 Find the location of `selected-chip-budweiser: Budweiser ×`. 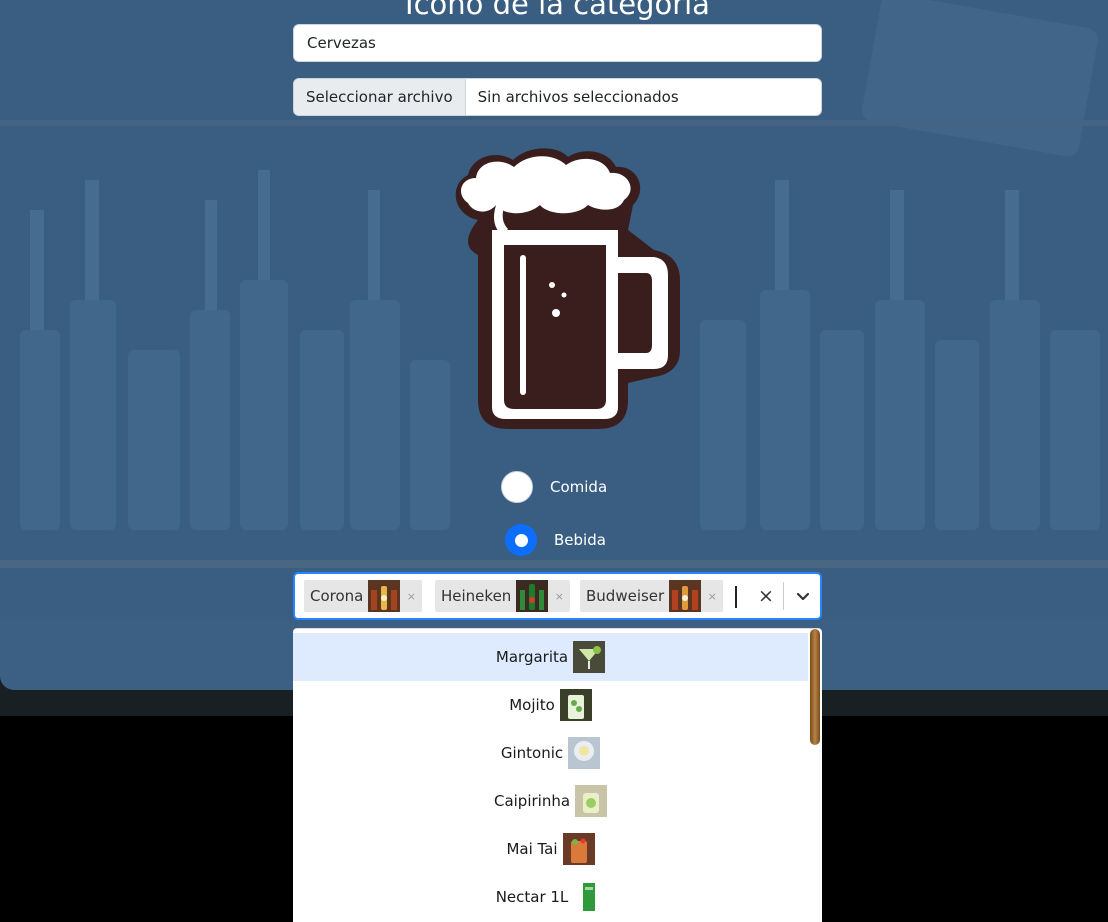

selected-chip-budweiser: Budweiser × is located at coordinates (652, 596).